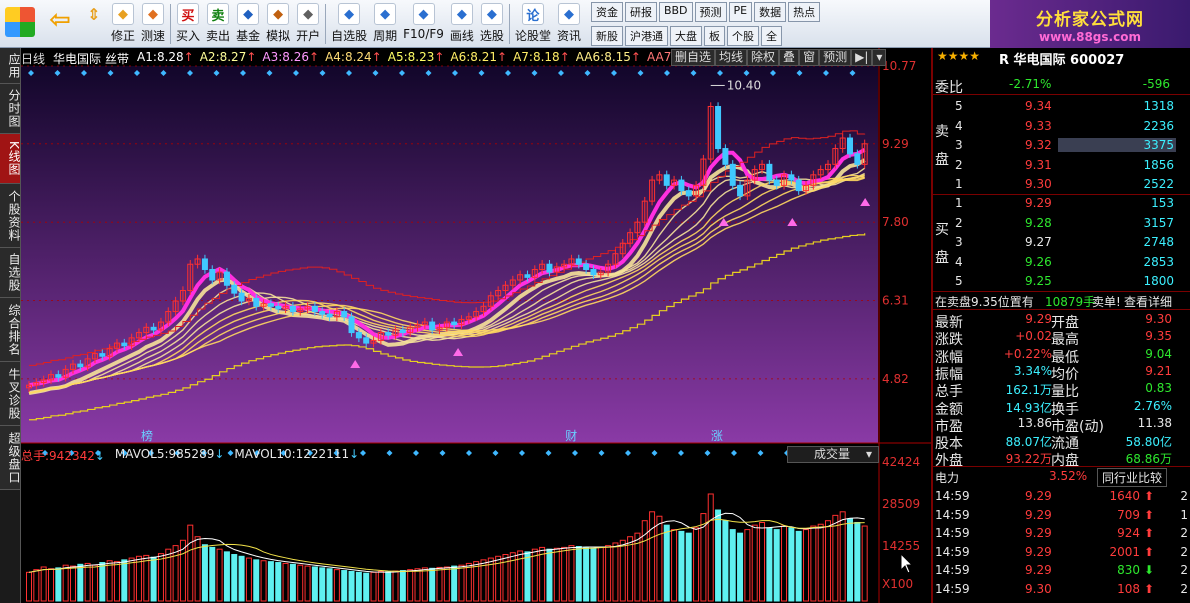 This screenshot has width=1190, height=603. I want to click on notice-detail-link: 查看详细, so click(1148, 301).